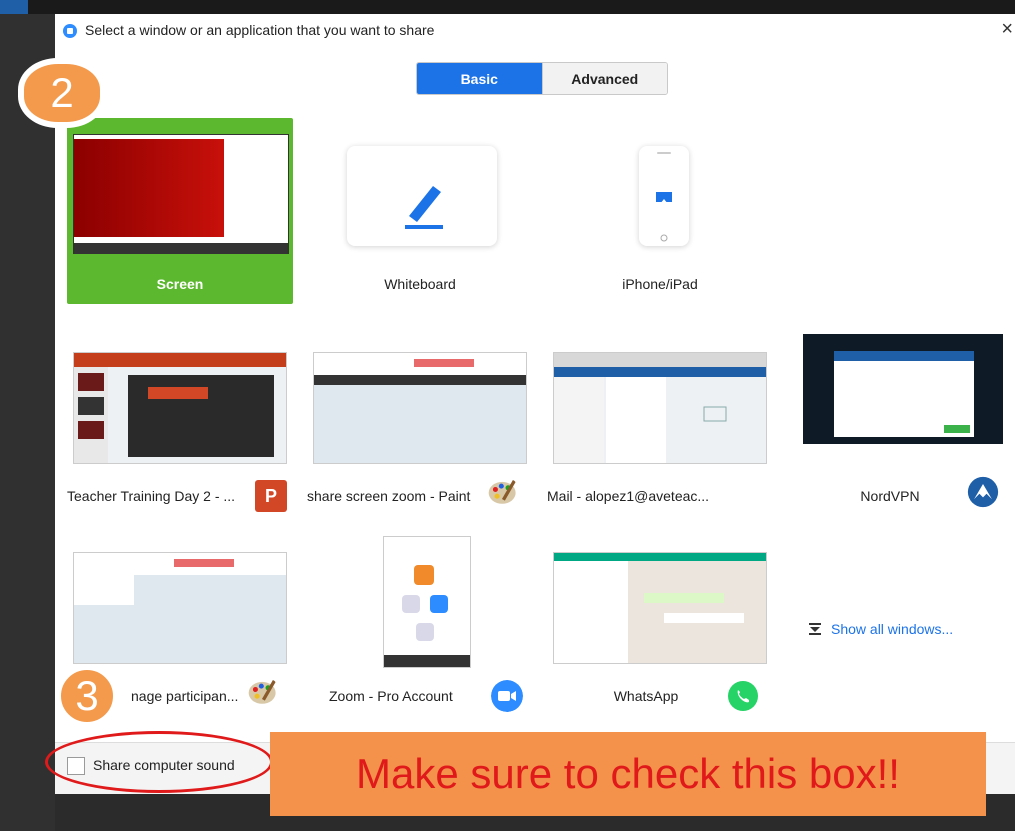 This screenshot has width=1015, height=831. Describe the element at coordinates (420, 284) in the screenshot. I see `tile-label-whiteboard: Whiteboard` at that location.